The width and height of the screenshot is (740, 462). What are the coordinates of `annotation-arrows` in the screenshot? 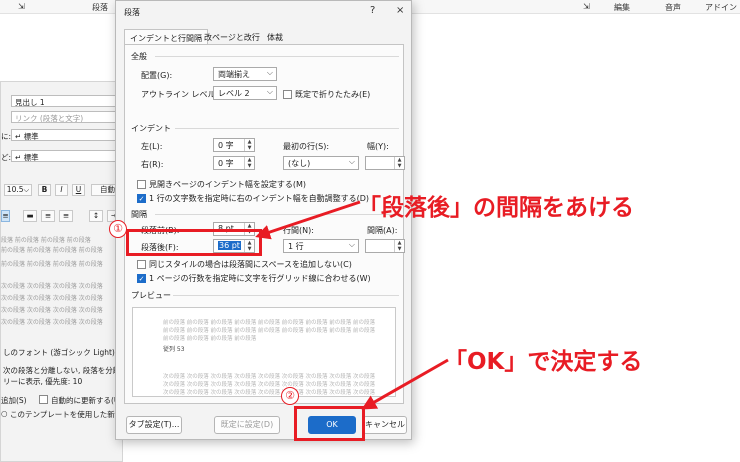 It's located at (352, 305).